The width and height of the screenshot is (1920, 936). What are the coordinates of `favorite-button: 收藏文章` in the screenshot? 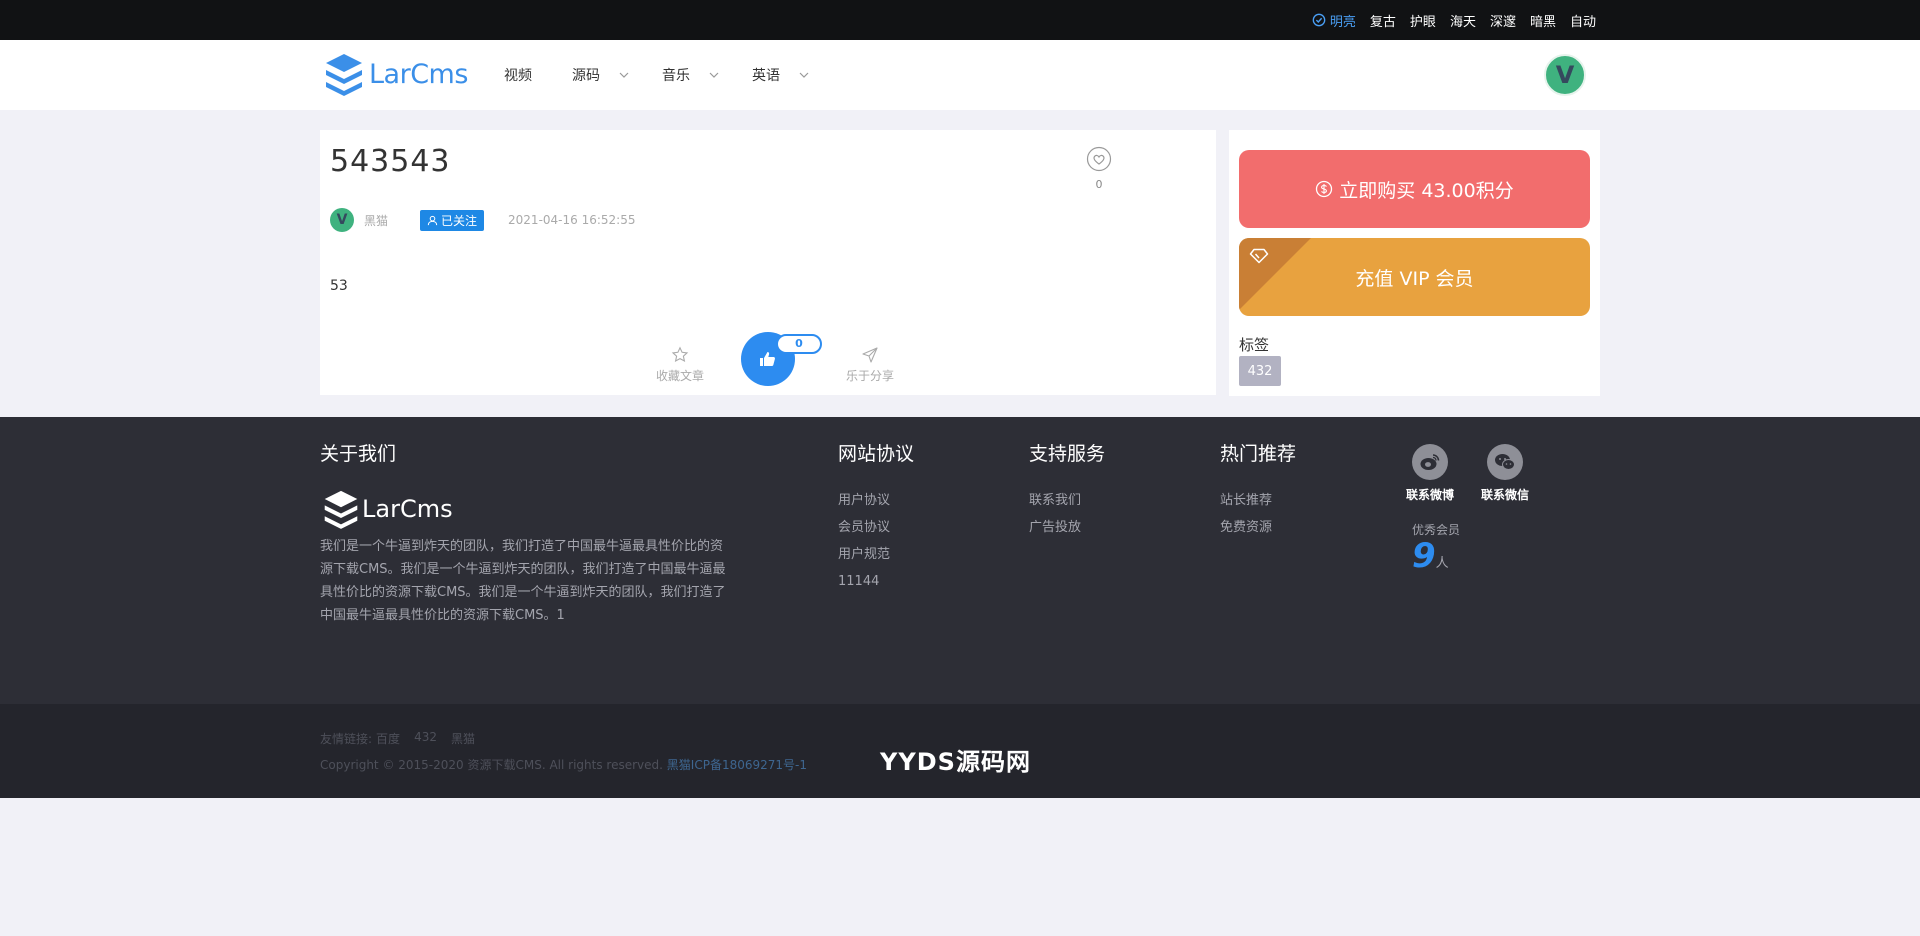 It's located at (680, 365).